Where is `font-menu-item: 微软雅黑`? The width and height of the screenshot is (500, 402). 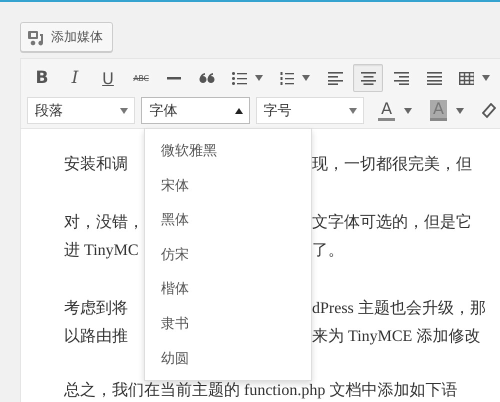
font-menu-item: 微软雅黑 is located at coordinates (228, 151).